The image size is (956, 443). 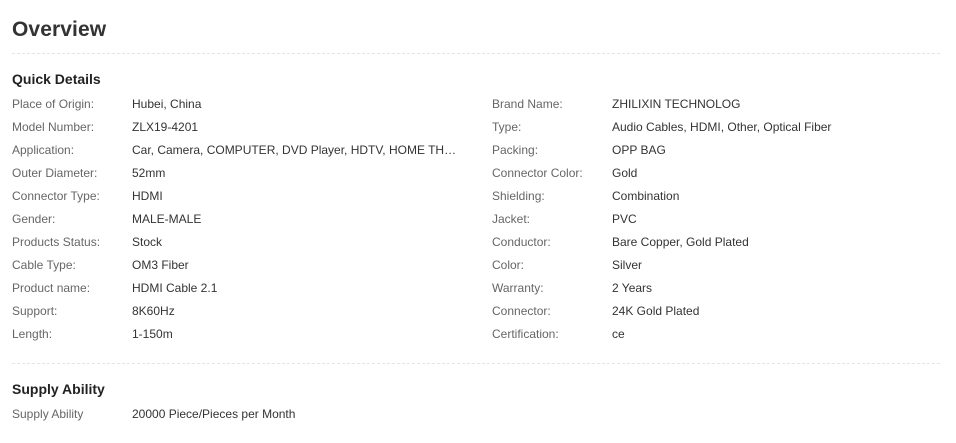 What do you see at coordinates (149, 173) in the screenshot?
I see `detail-value: 52mm` at bounding box center [149, 173].